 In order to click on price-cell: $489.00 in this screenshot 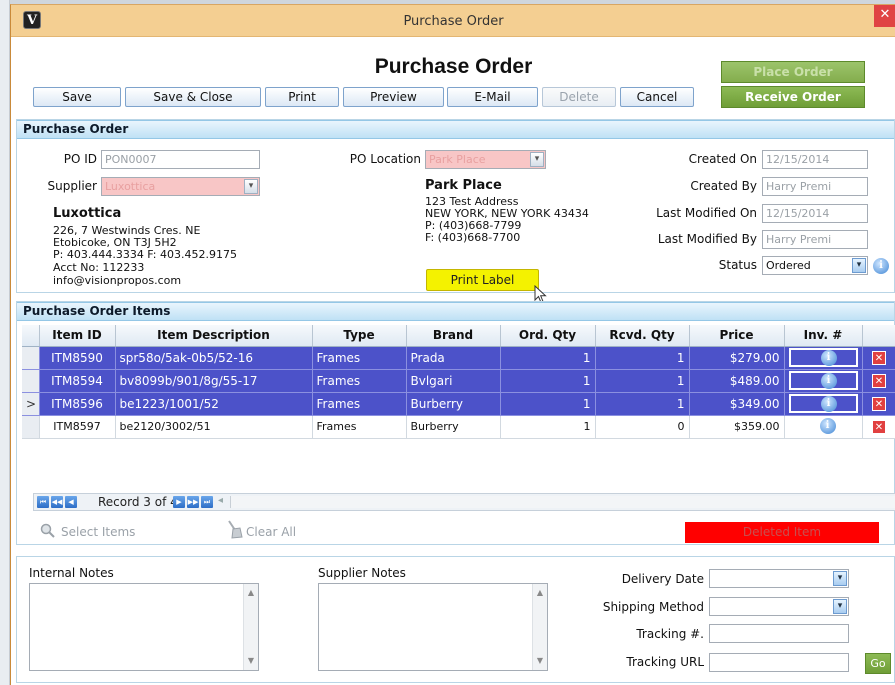, I will do `click(737, 381)`.